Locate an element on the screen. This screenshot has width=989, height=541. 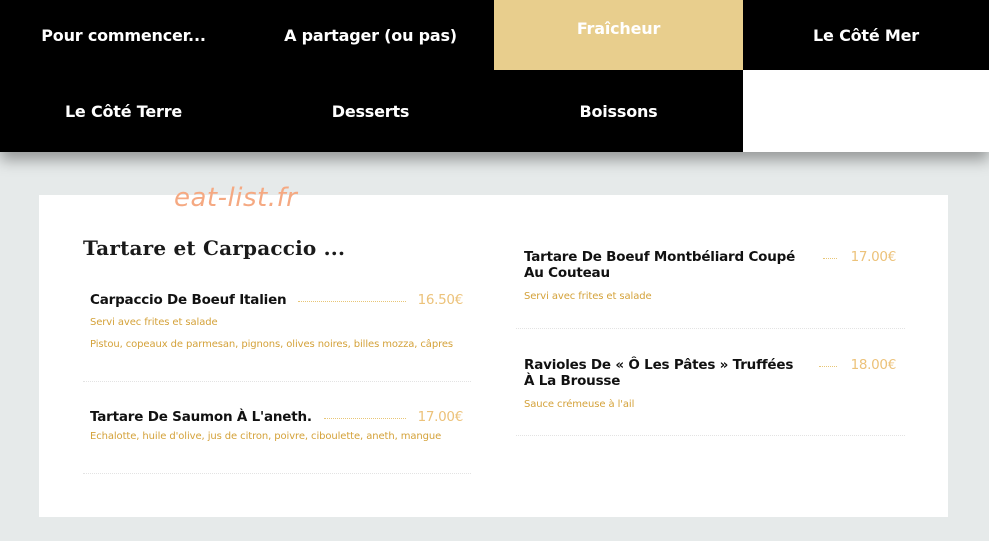
dish-description: Sauce crémeuse à l'ail is located at coordinates (579, 404).